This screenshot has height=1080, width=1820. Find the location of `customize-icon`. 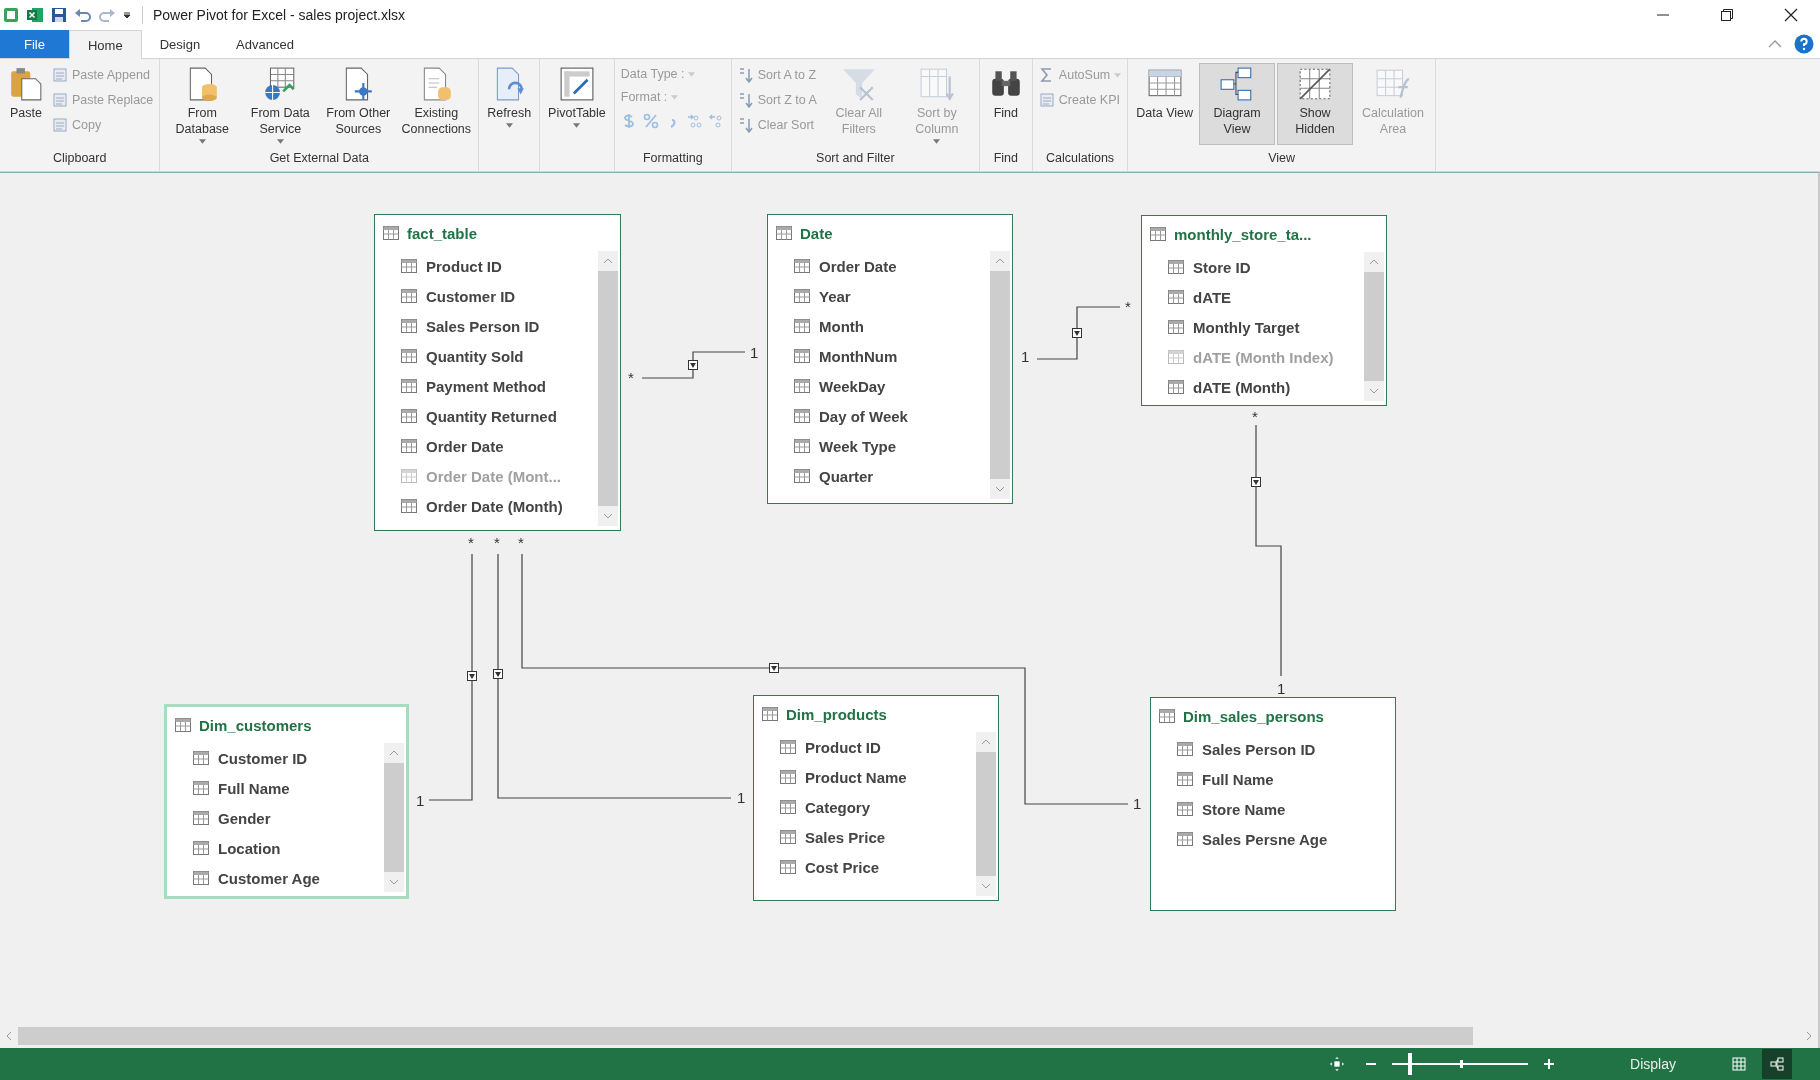

customize-icon is located at coordinates (127, 15).